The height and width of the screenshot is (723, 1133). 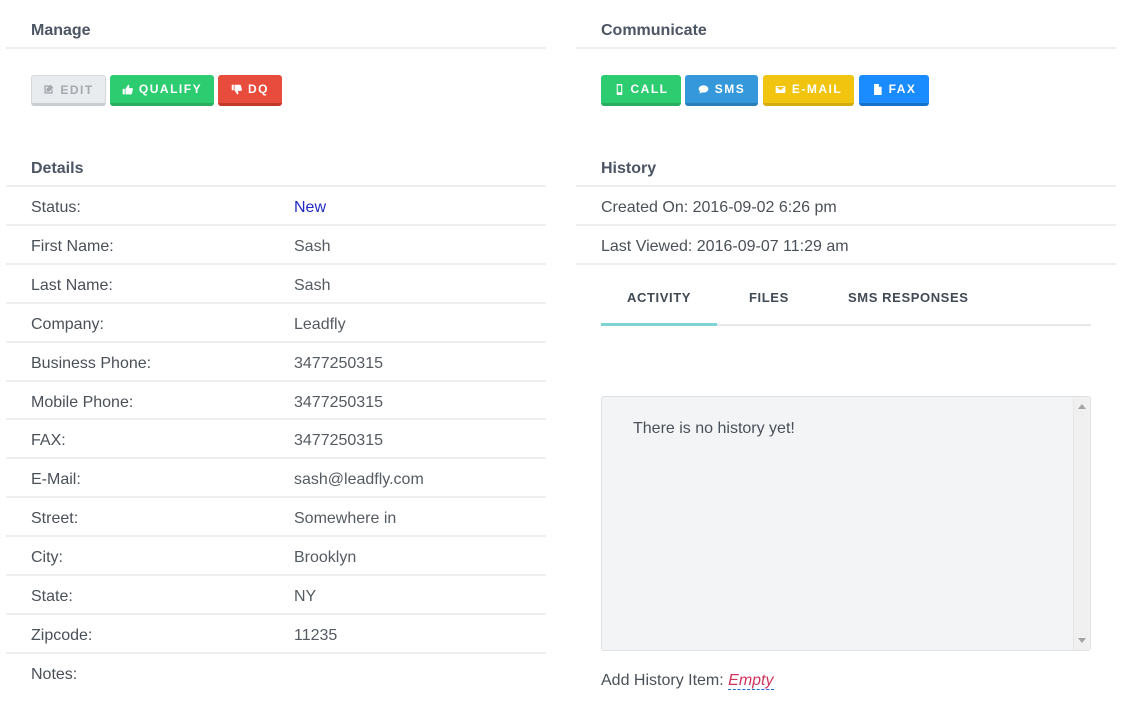 I want to click on detail-row-mobile-phone: Mobile Phone: 3477250315, so click(x=276, y=401).